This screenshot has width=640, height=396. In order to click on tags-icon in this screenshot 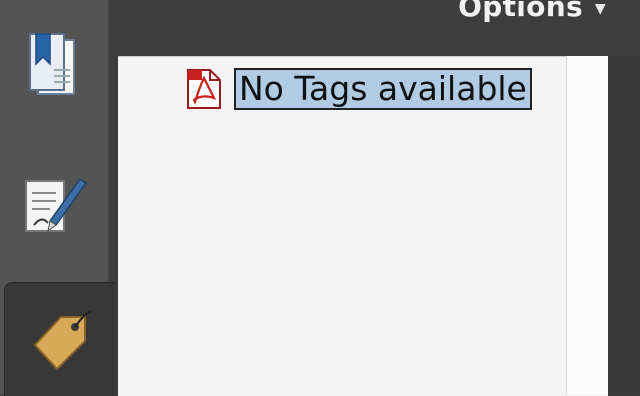, I will do `click(62, 339)`.